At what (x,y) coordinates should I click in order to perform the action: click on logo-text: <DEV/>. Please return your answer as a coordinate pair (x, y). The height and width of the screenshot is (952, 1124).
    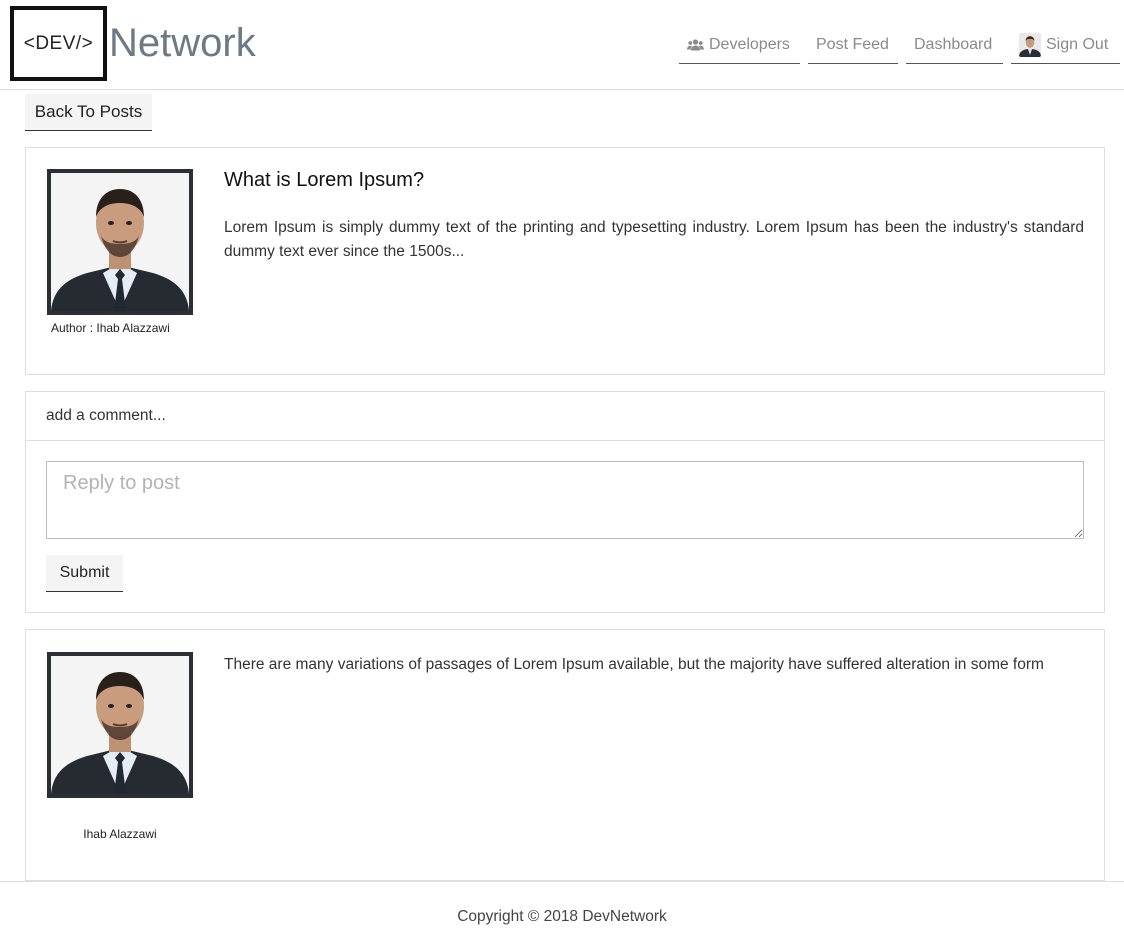
    Looking at the image, I should click on (58, 43).